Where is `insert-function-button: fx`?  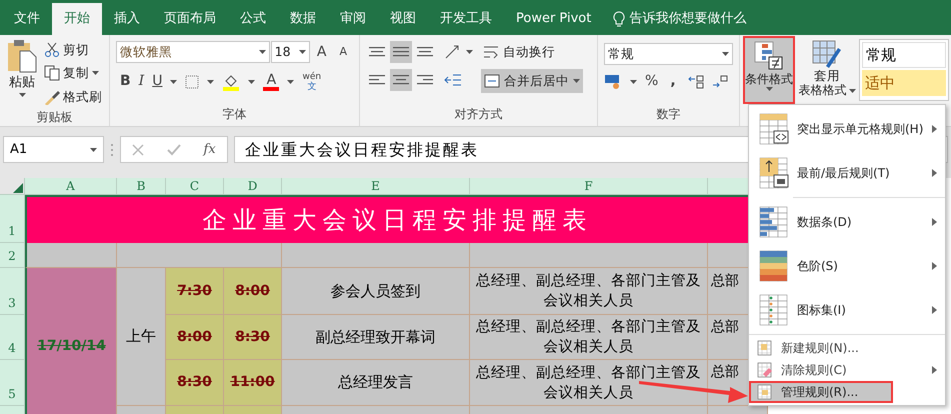
insert-function-button: fx is located at coordinates (210, 150).